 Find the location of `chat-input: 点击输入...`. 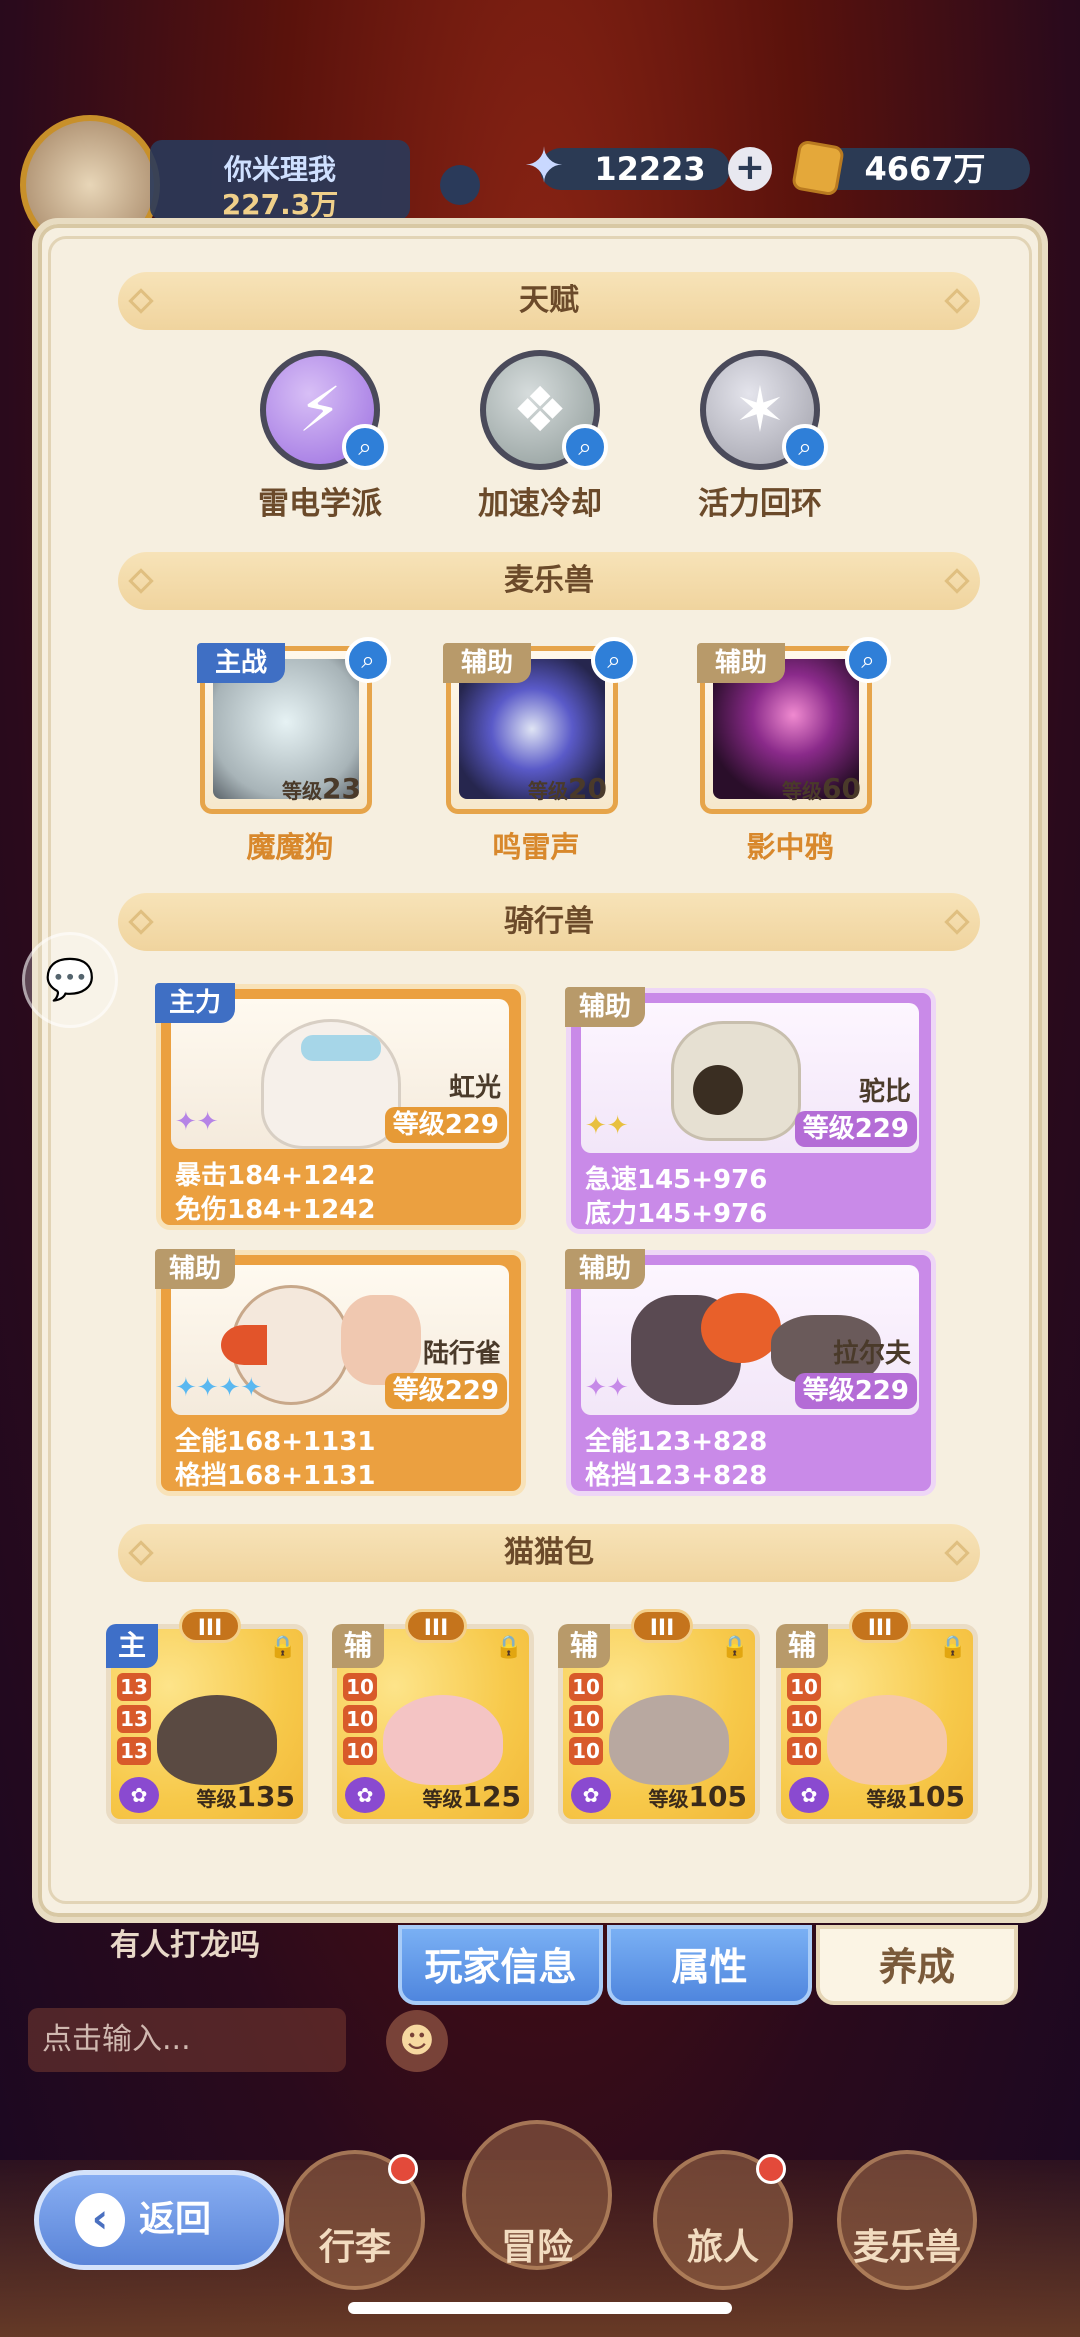

chat-input: 点击输入... is located at coordinates (187, 2040).